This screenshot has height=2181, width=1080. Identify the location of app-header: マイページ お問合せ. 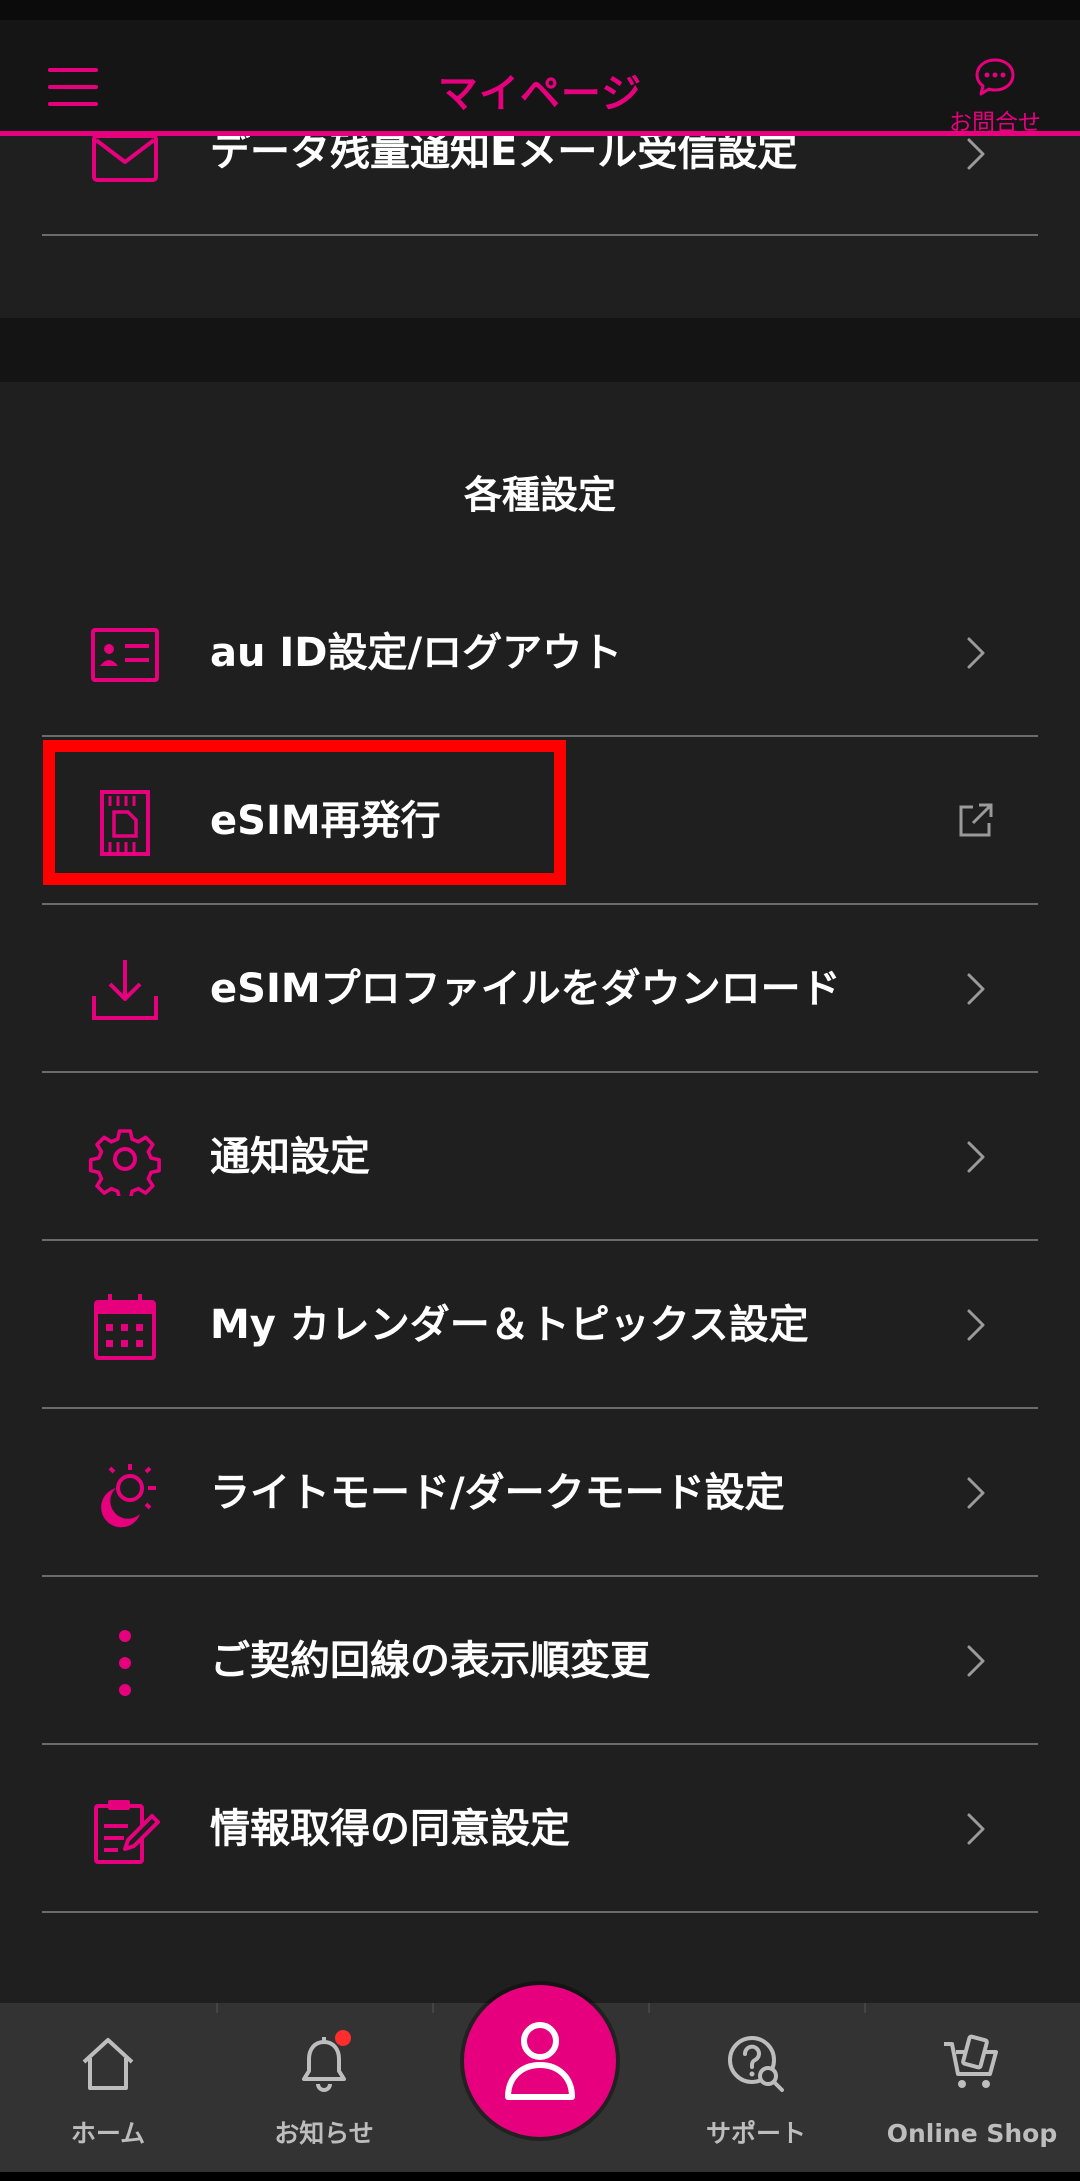
(540, 78).